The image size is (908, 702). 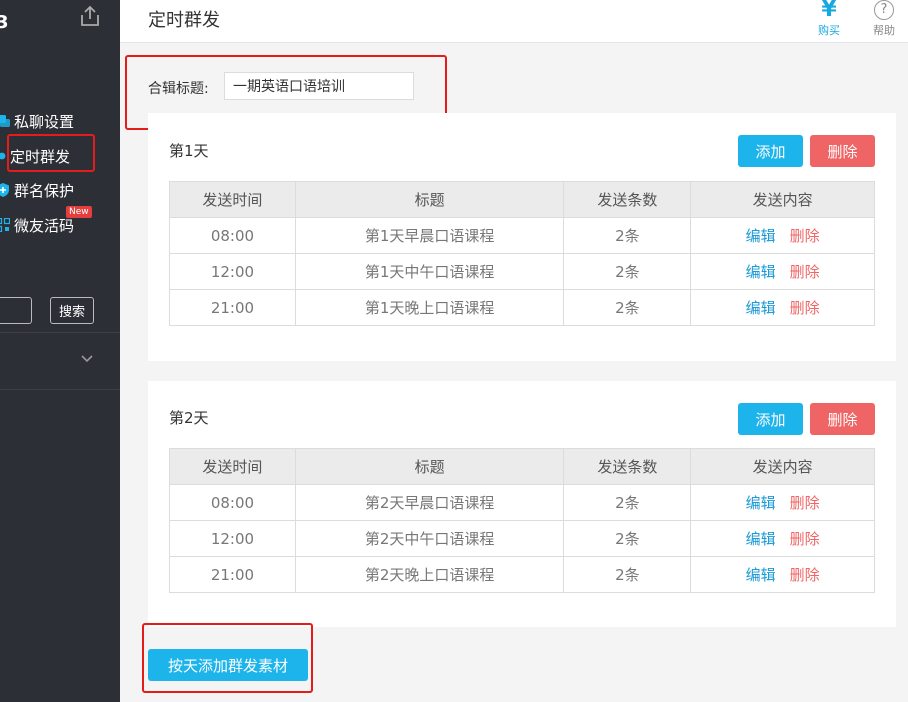 I want to click on help-icon: ?, so click(x=884, y=10).